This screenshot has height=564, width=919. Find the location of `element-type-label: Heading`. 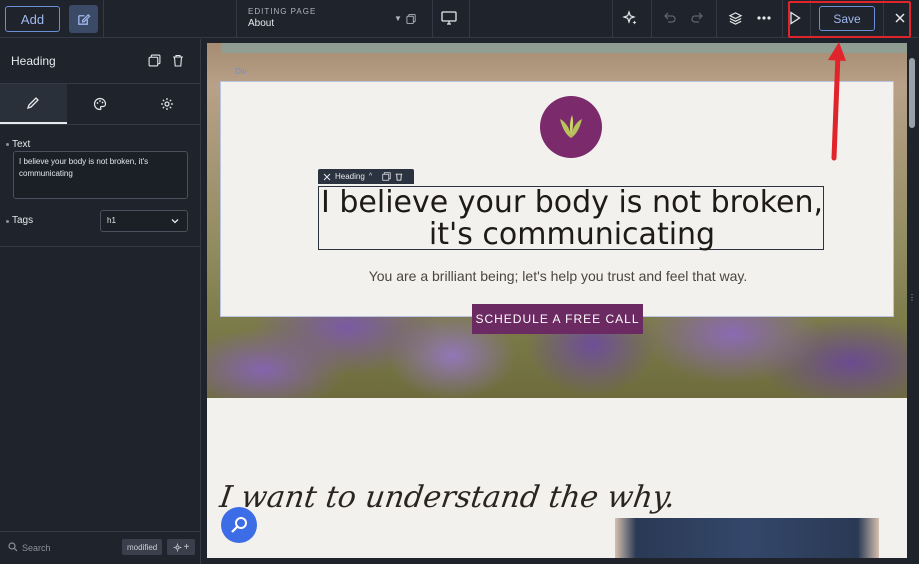

element-type-label: Heading is located at coordinates (350, 176).